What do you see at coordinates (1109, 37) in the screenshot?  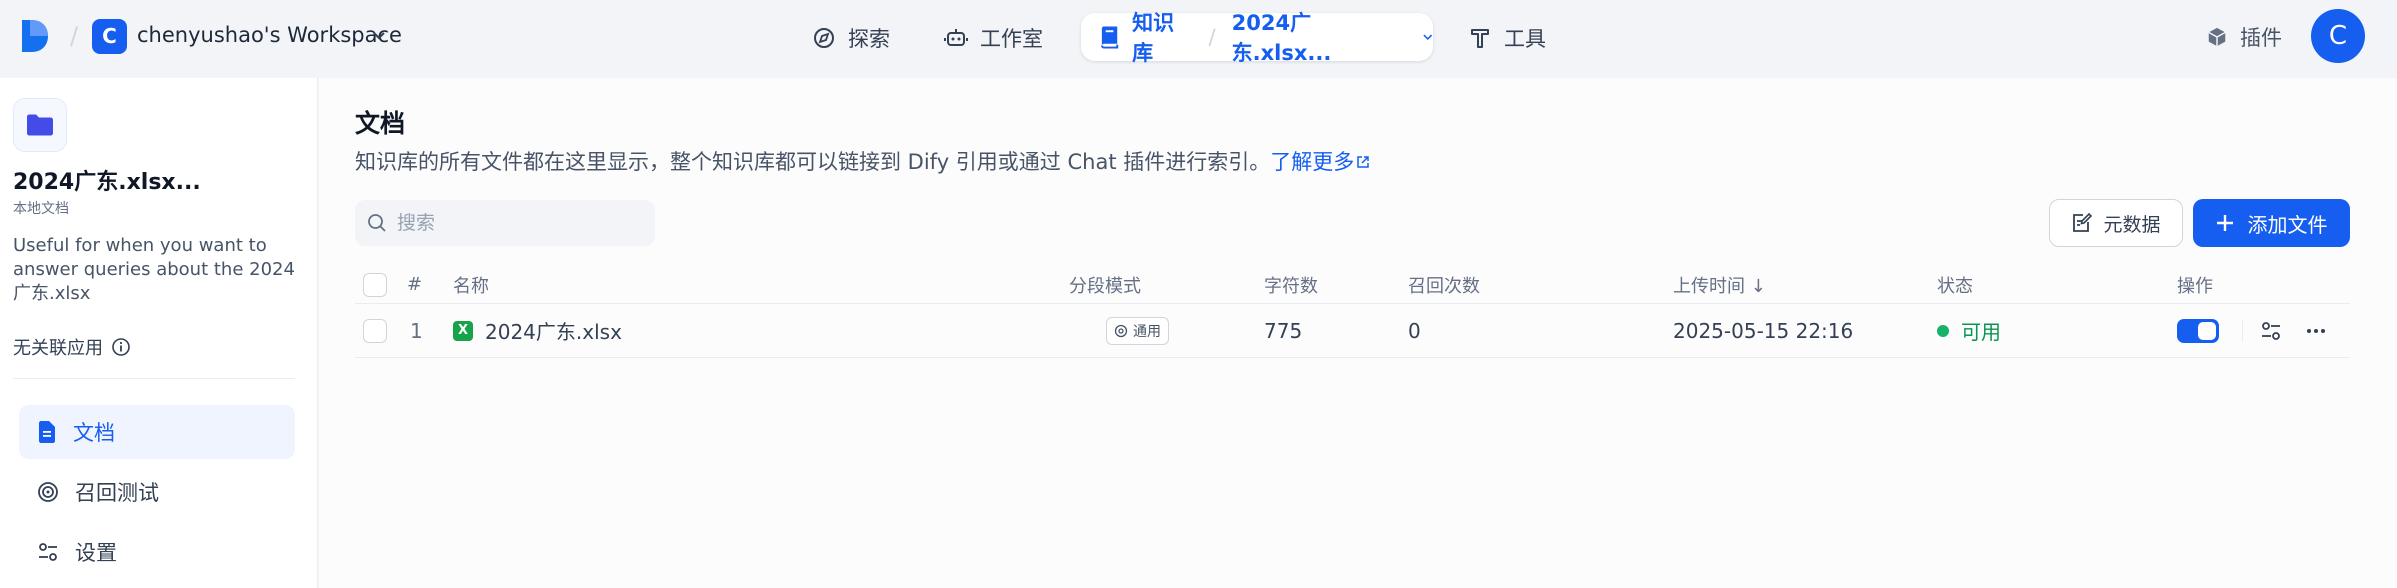 I see `book-icon` at bounding box center [1109, 37].